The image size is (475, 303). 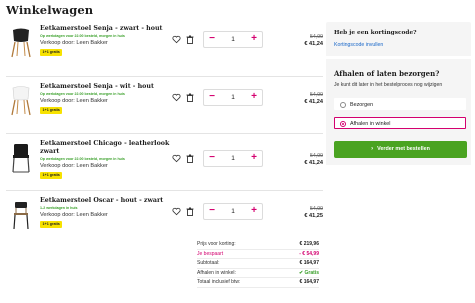 I want to click on checkout-button: › Verder met bestellen, so click(x=400, y=149).